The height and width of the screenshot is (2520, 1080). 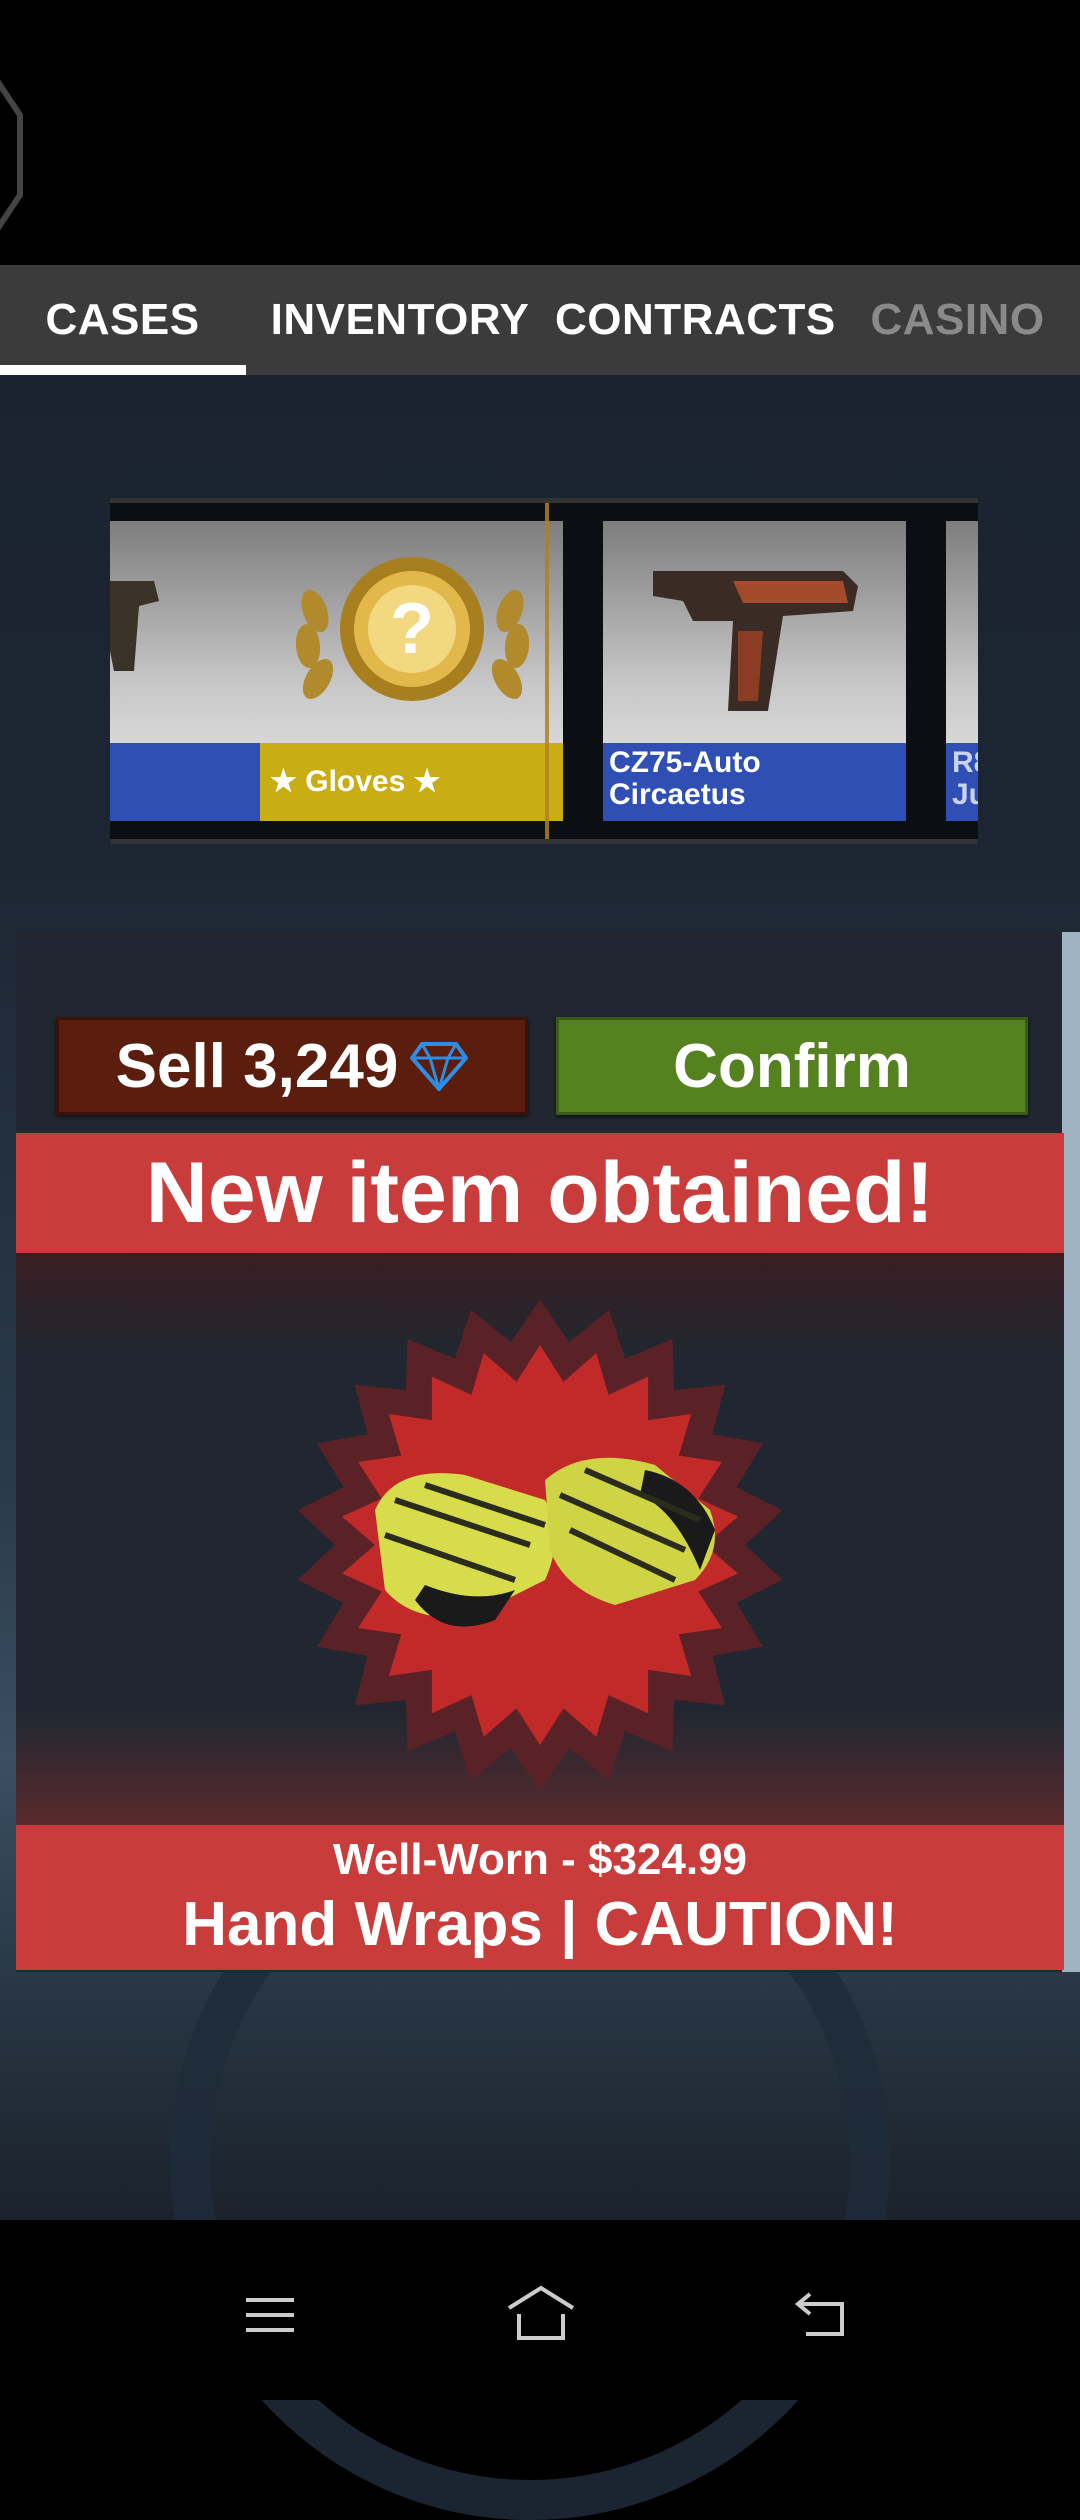 I want to click on reel-item-label-line: Circaetus, so click(x=677, y=794).